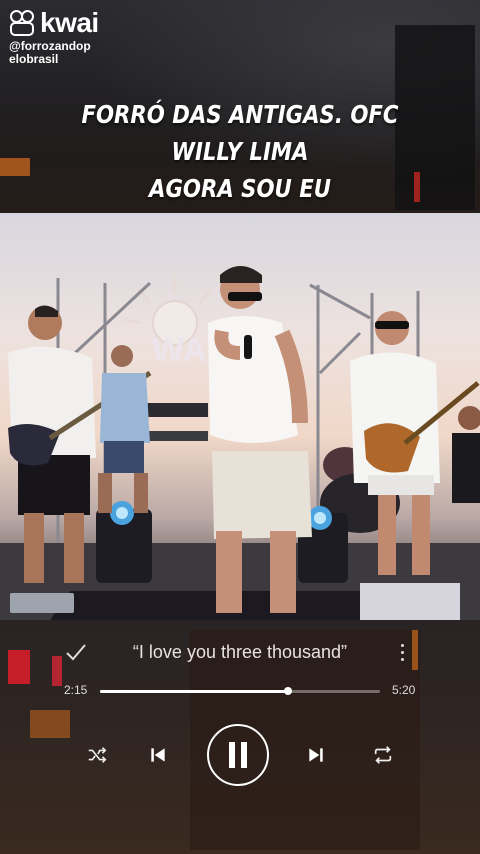 The height and width of the screenshot is (854, 480). Describe the element at coordinates (22, 23) in the screenshot. I see `kwai-logo-icon` at that location.